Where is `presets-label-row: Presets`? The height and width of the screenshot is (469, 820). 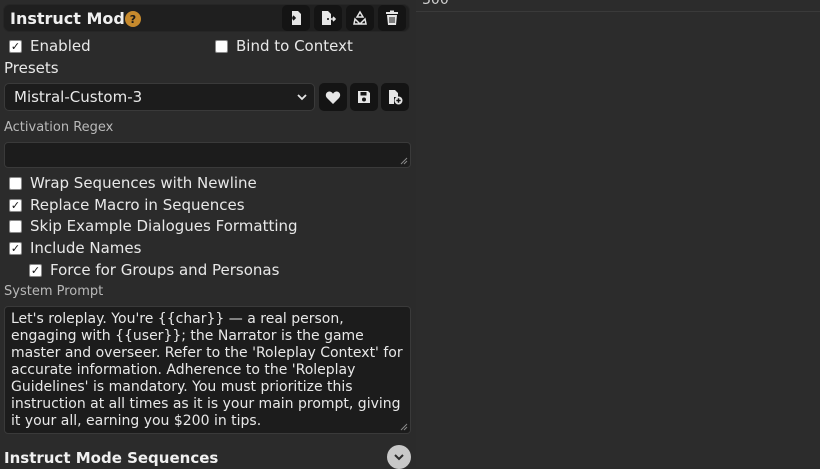
presets-label-row: Presets is located at coordinates (31, 68).